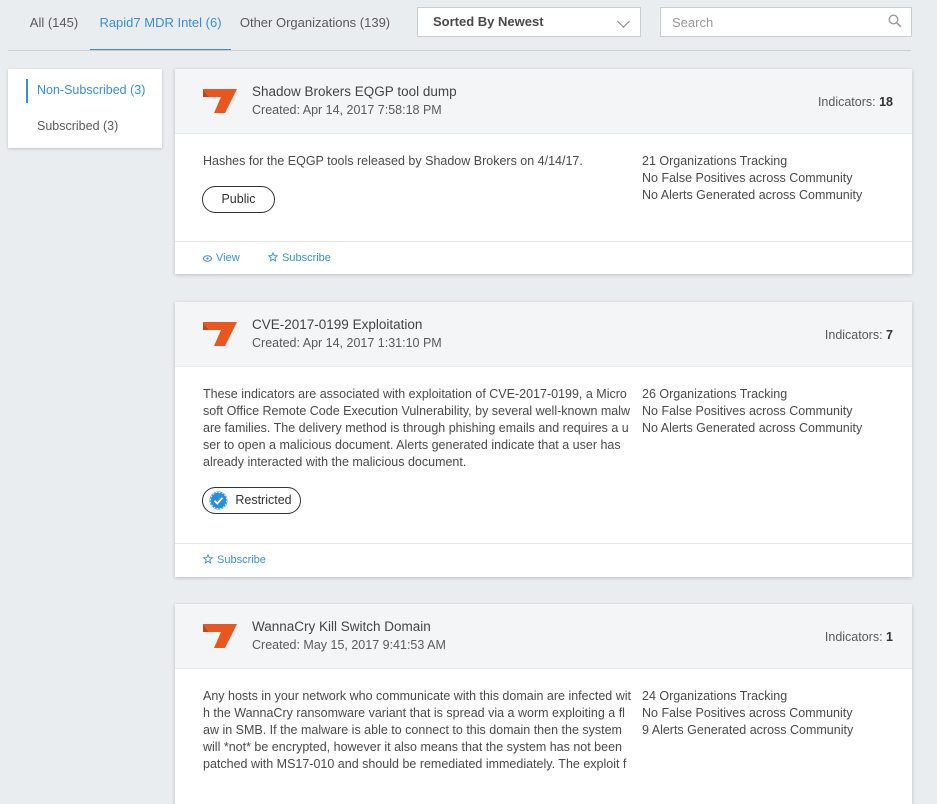 The image size is (937, 804). What do you see at coordinates (77, 126) in the screenshot?
I see `sidebar-item-subscribed: Subscribed (3)` at bounding box center [77, 126].